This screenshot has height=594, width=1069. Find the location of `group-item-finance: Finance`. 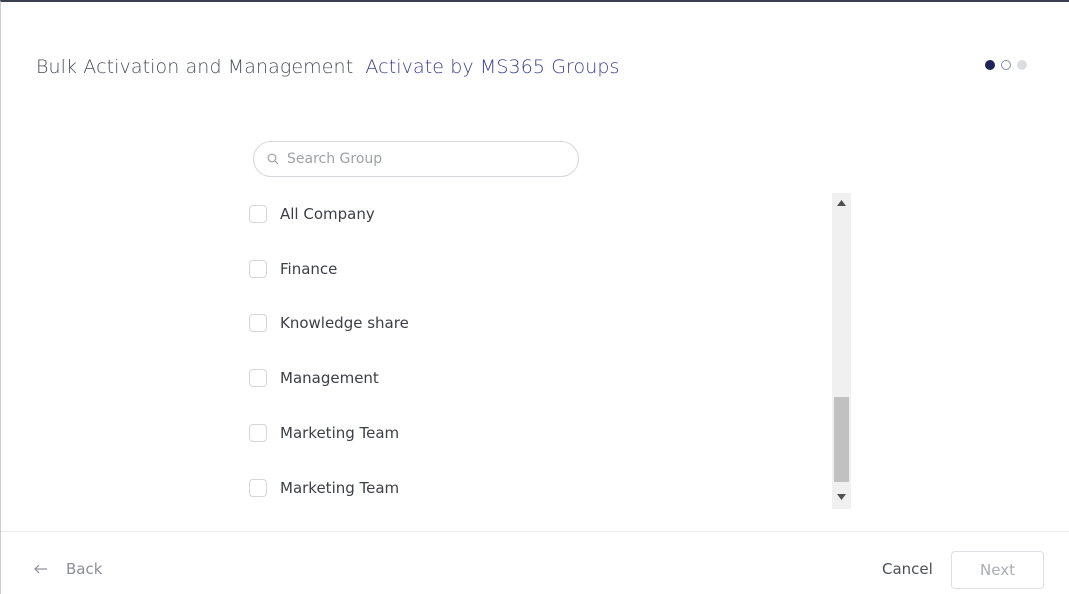

group-item-finance: Finance is located at coordinates (293, 269).